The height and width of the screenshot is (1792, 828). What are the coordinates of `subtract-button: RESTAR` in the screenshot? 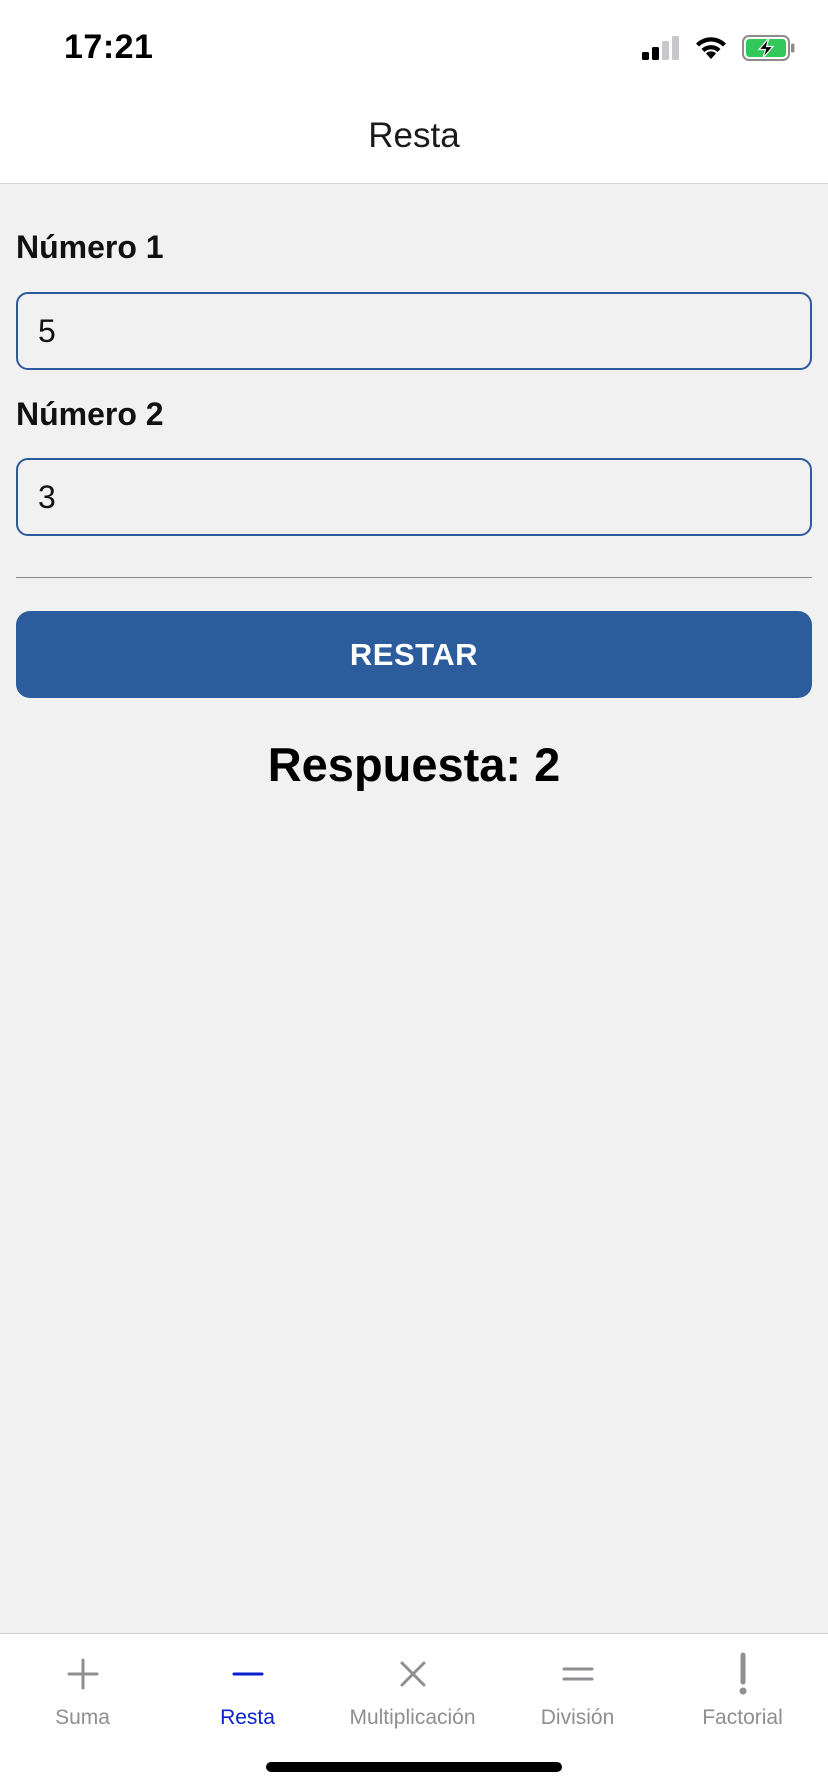 It's located at (414, 654).